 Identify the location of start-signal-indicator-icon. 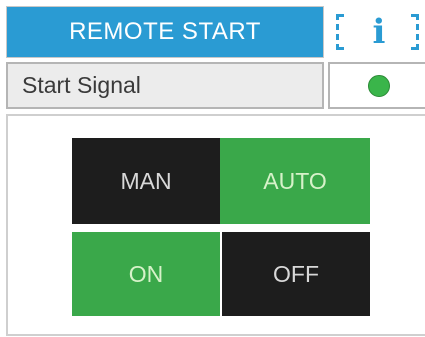
(379, 86).